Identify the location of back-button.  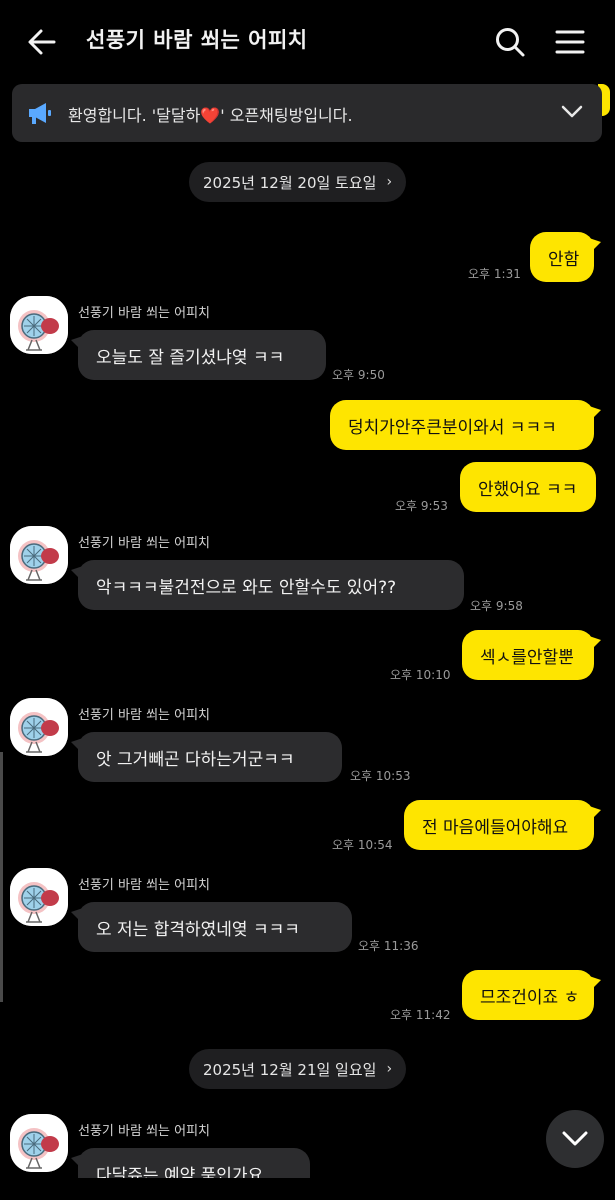
(42, 42).